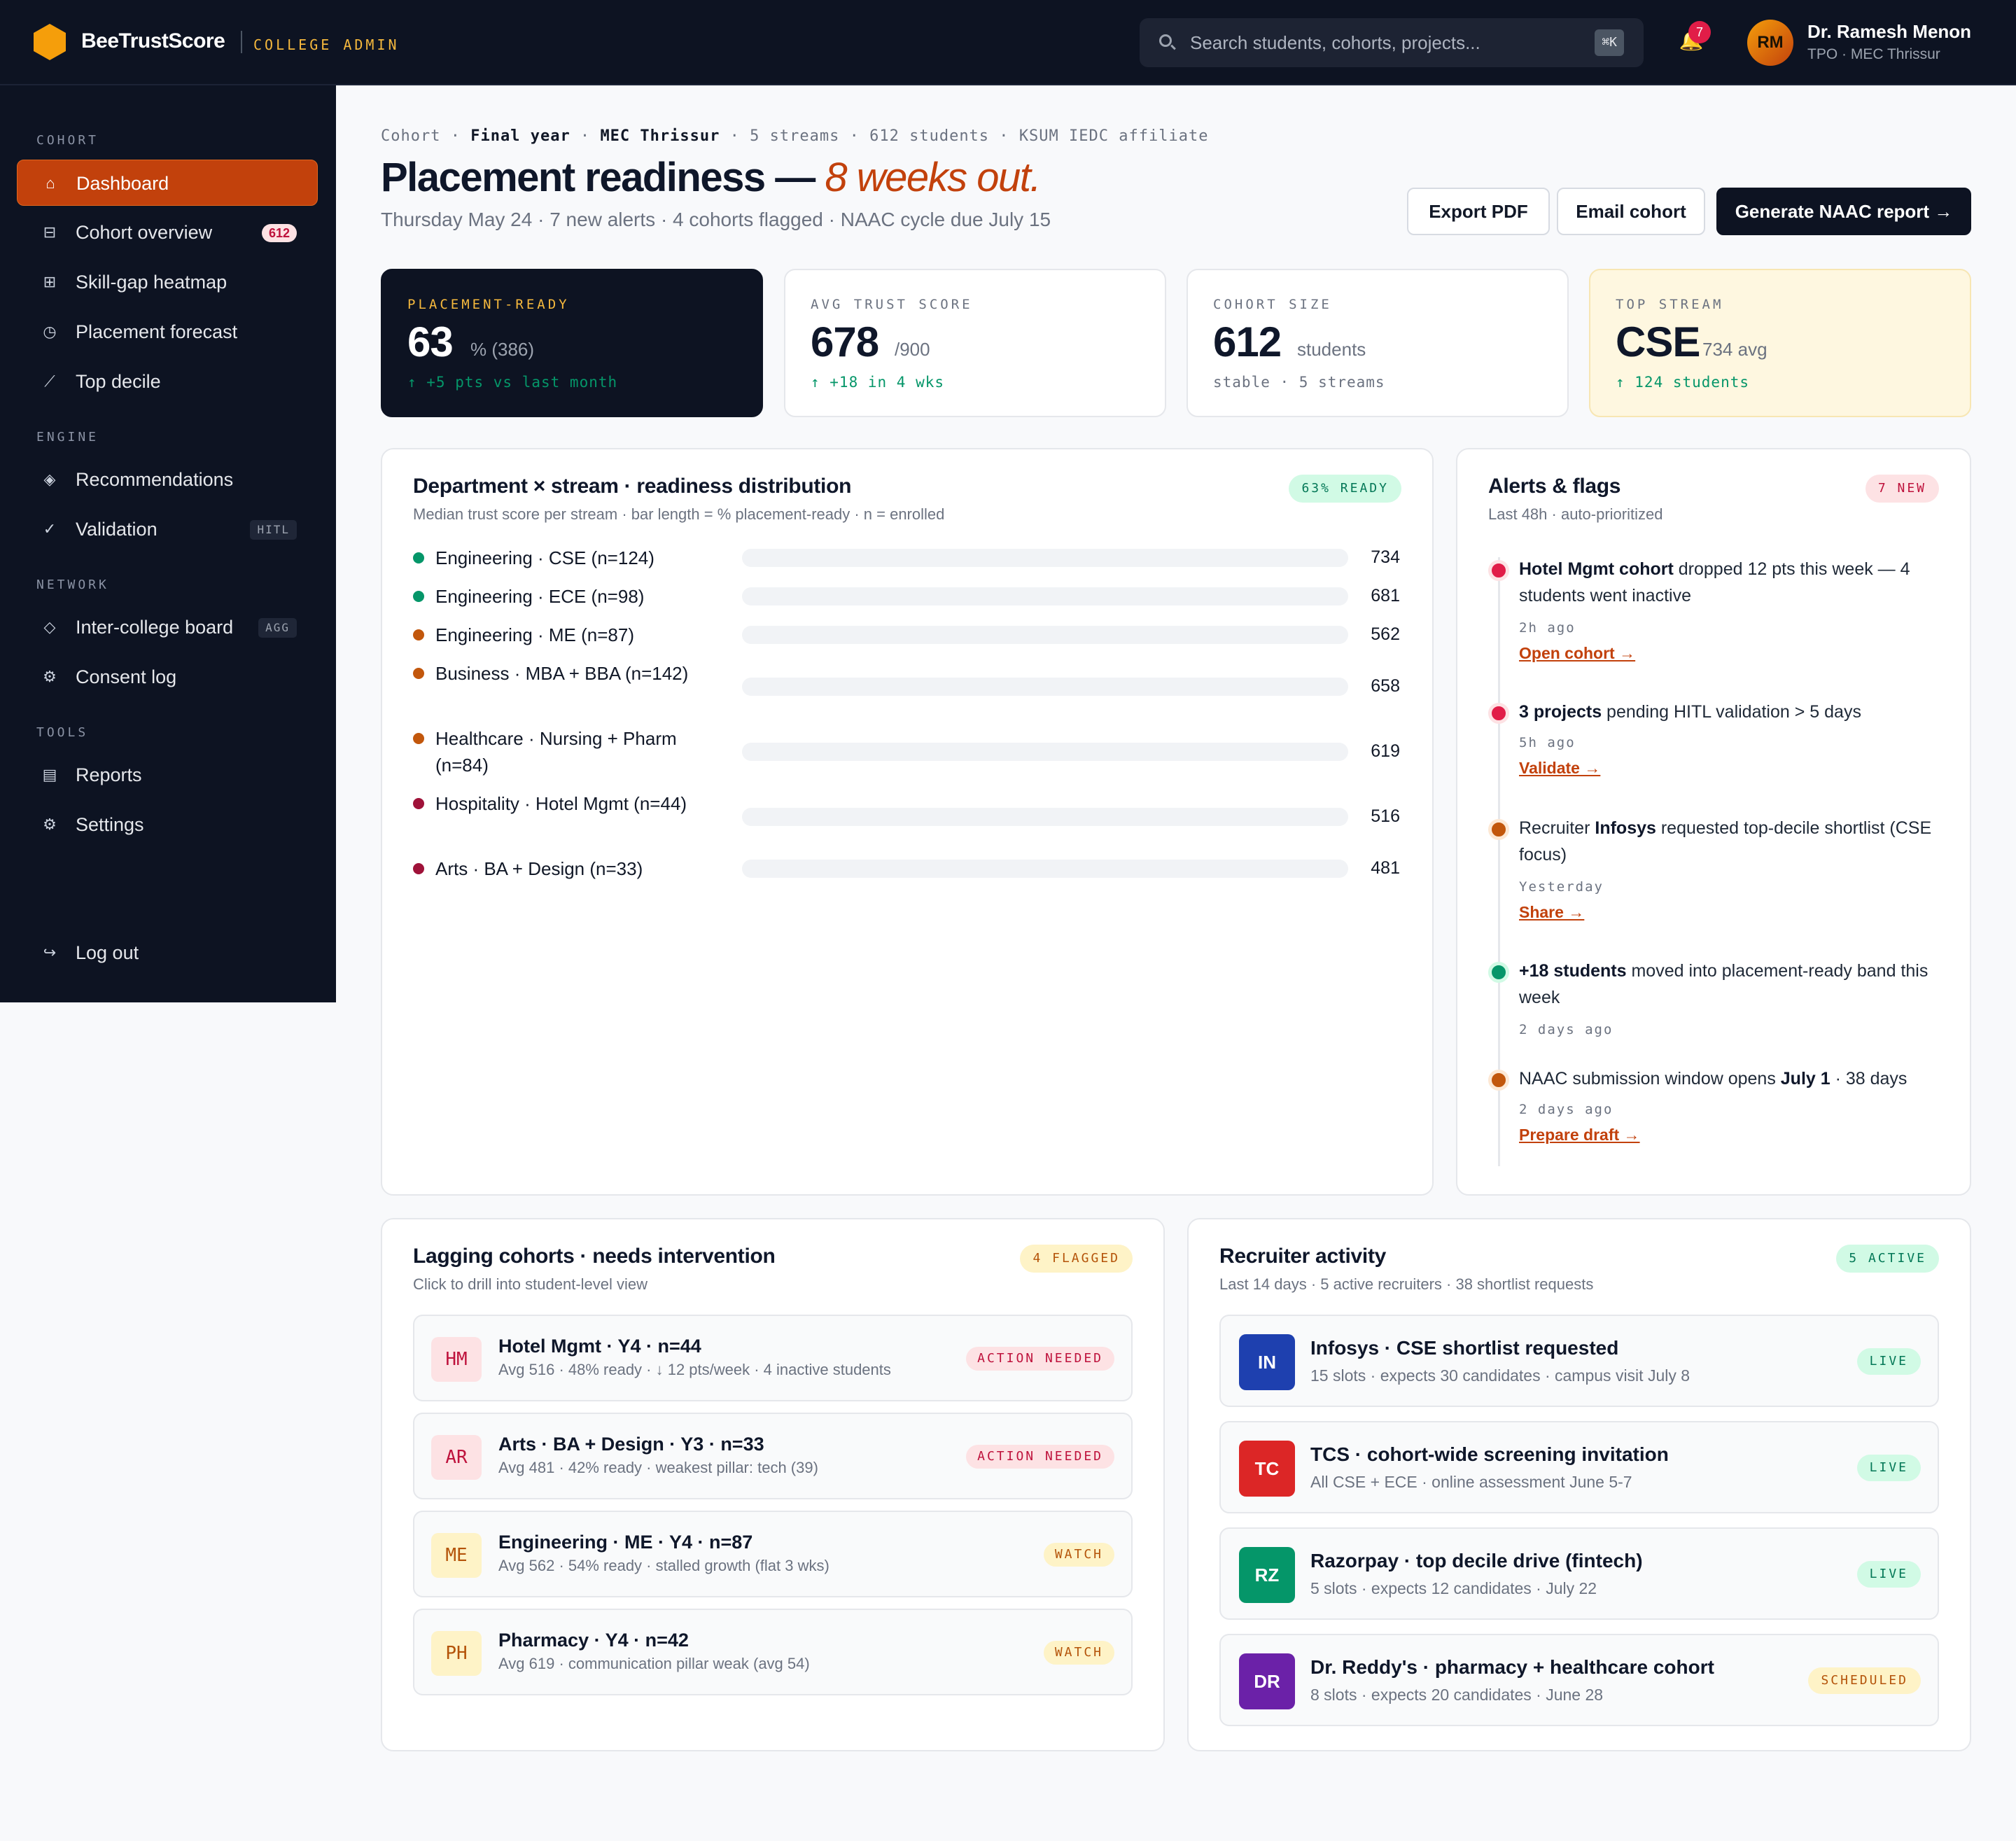 The image size is (2016, 1841). What do you see at coordinates (488, 304) in the screenshot?
I see `kpi-label: PLACEMENT-READY` at bounding box center [488, 304].